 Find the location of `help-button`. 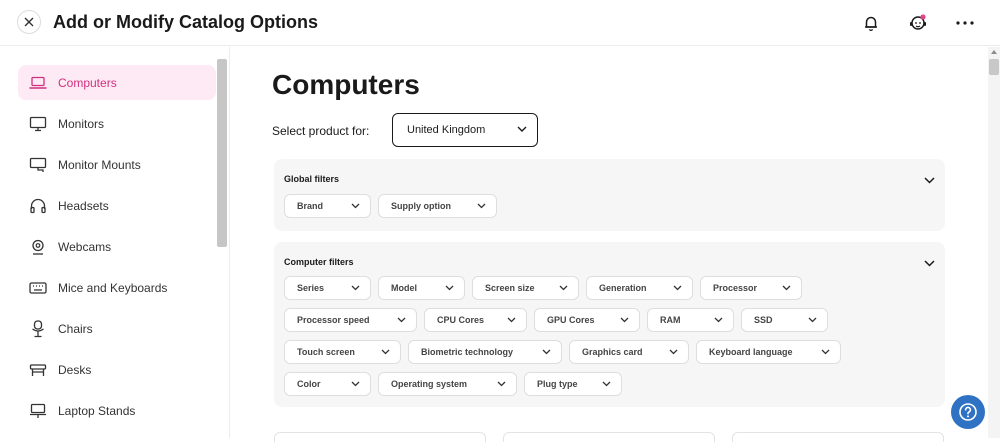

help-button is located at coordinates (968, 412).